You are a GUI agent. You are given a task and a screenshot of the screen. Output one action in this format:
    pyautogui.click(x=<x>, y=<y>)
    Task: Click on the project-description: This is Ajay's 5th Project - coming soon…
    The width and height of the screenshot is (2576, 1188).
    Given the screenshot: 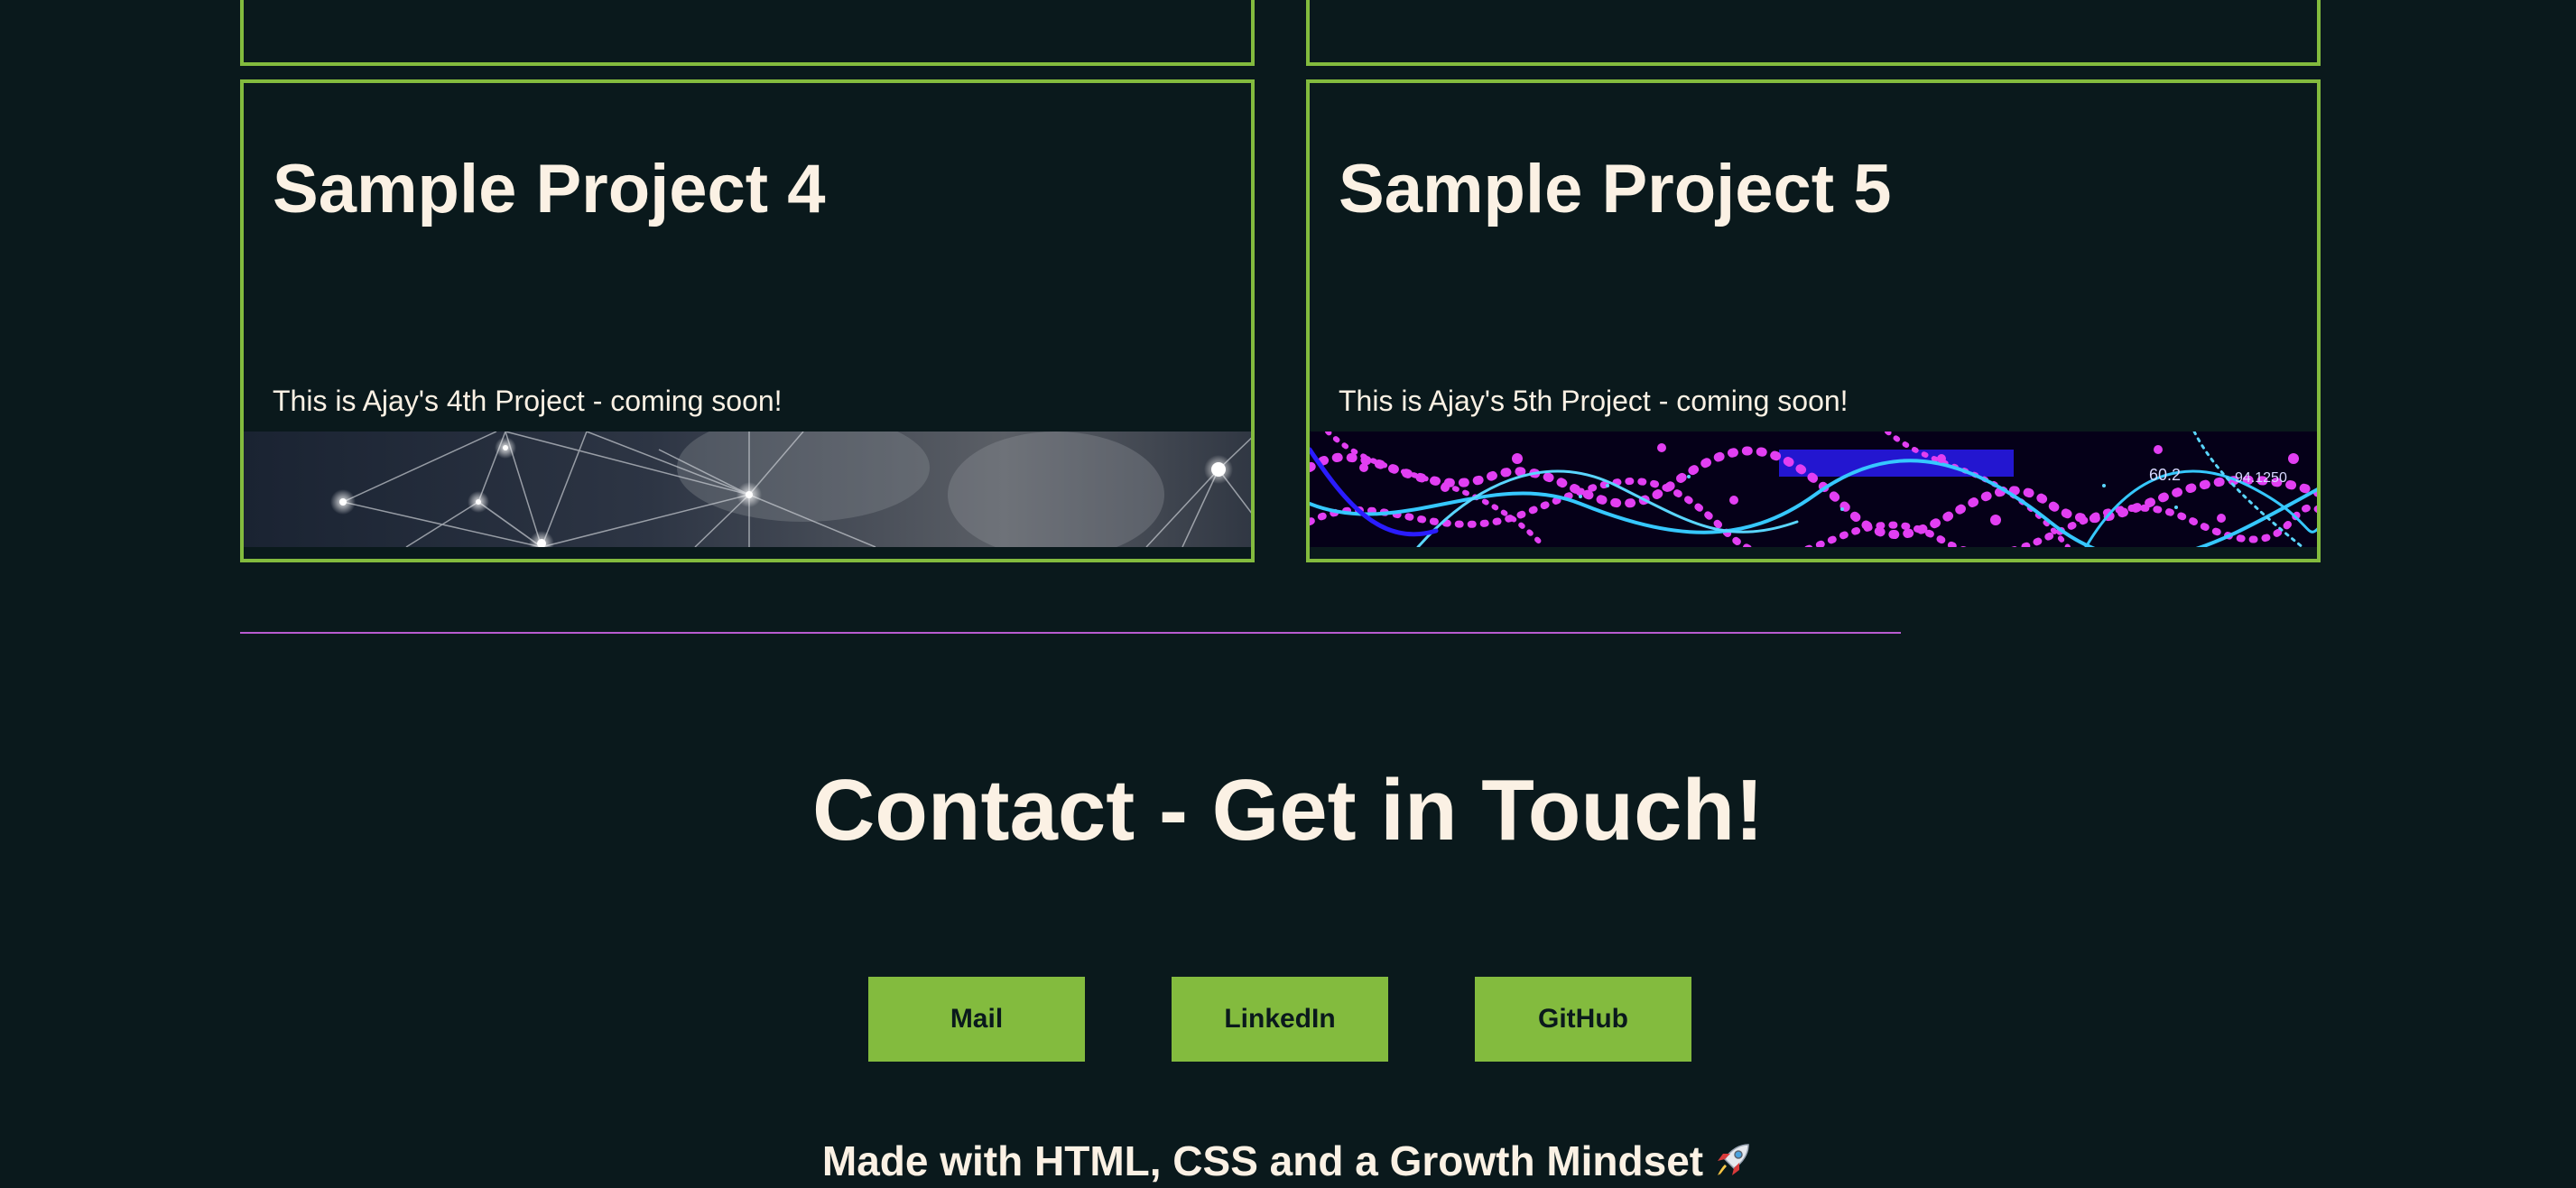 What is the action you would take?
    pyautogui.click(x=1594, y=401)
    